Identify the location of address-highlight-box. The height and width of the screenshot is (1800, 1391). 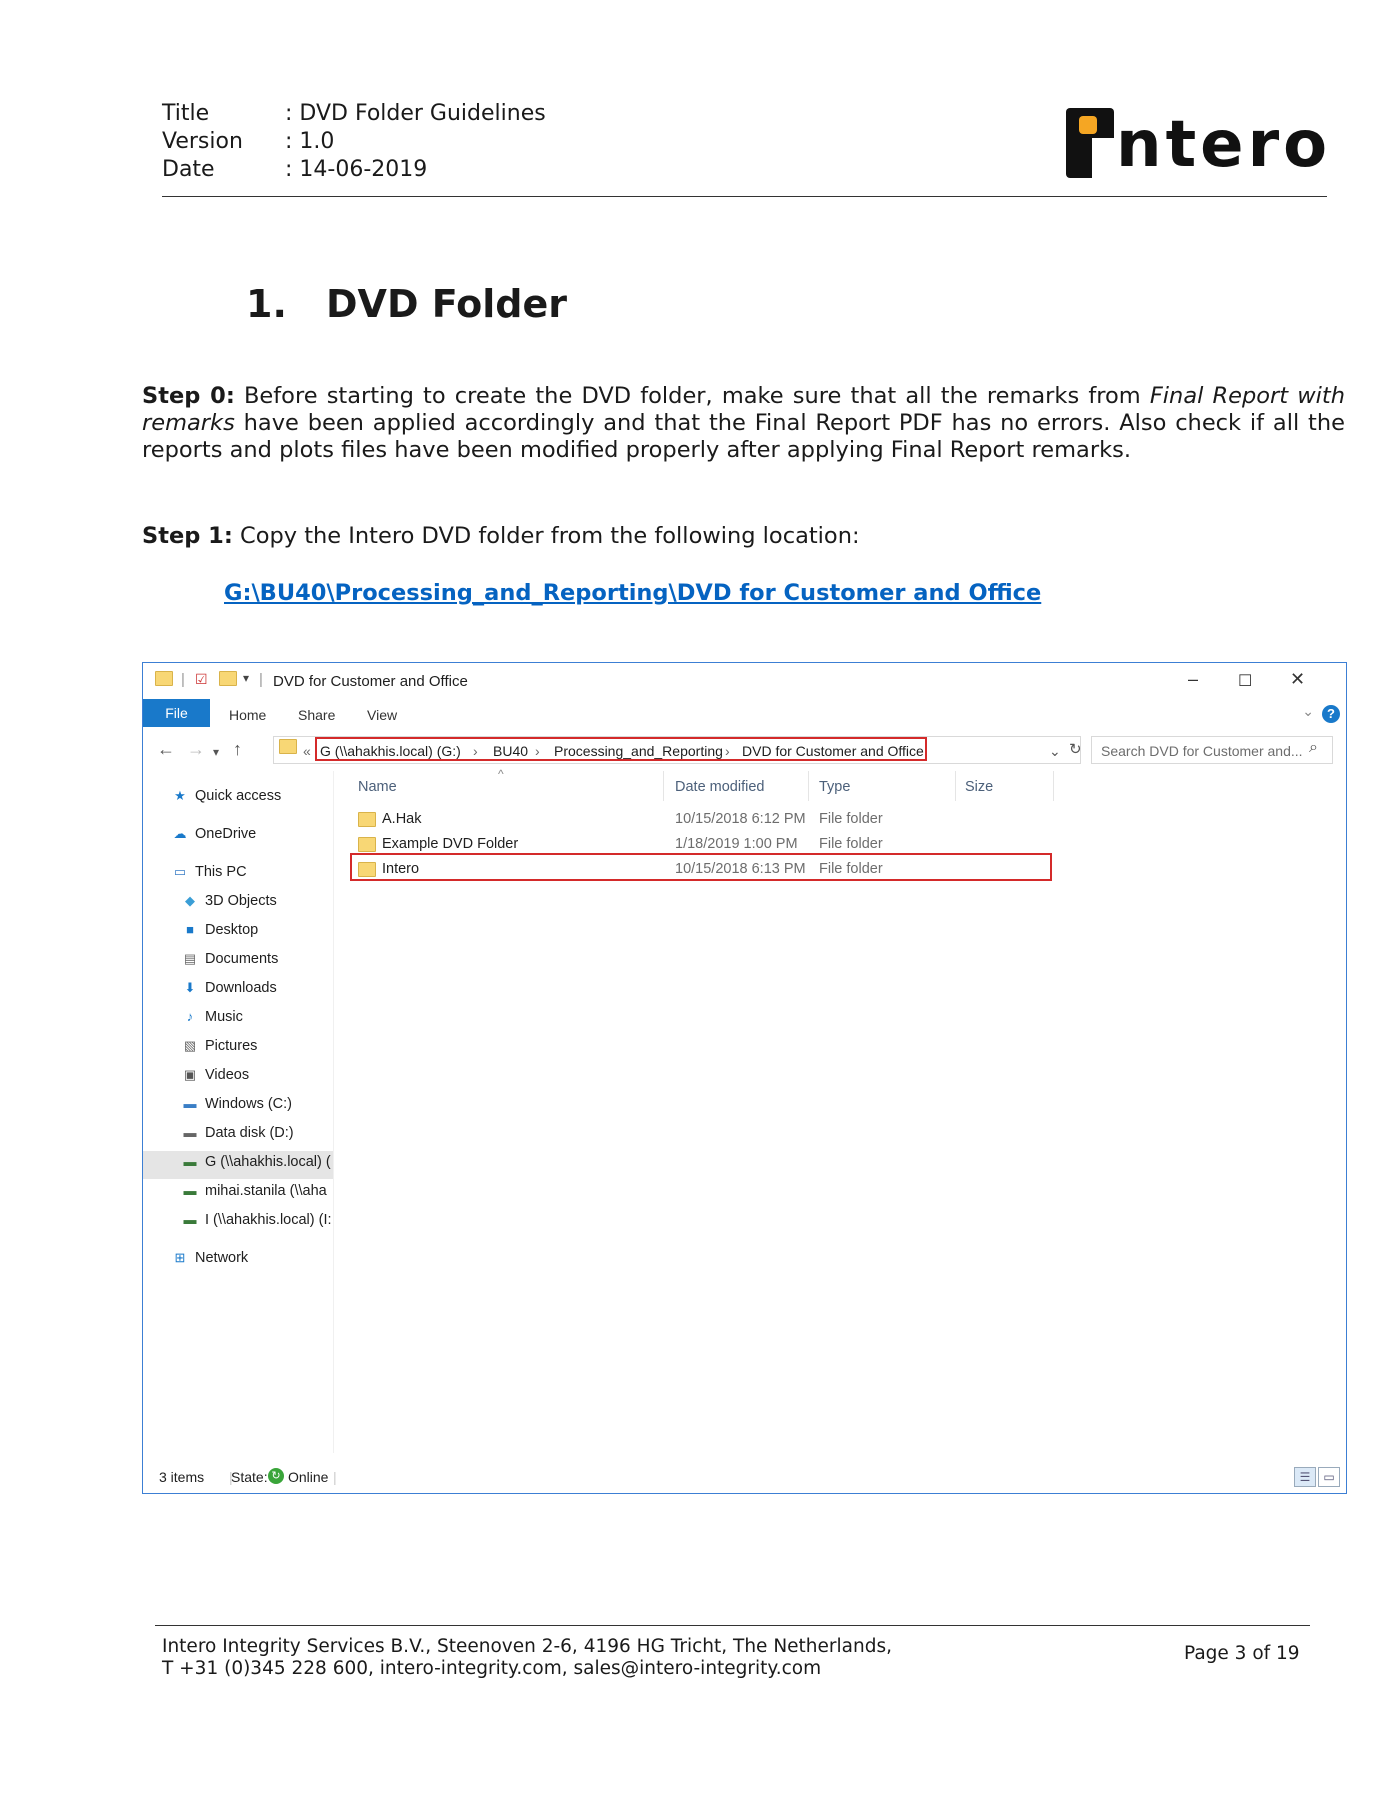
(621, 749).